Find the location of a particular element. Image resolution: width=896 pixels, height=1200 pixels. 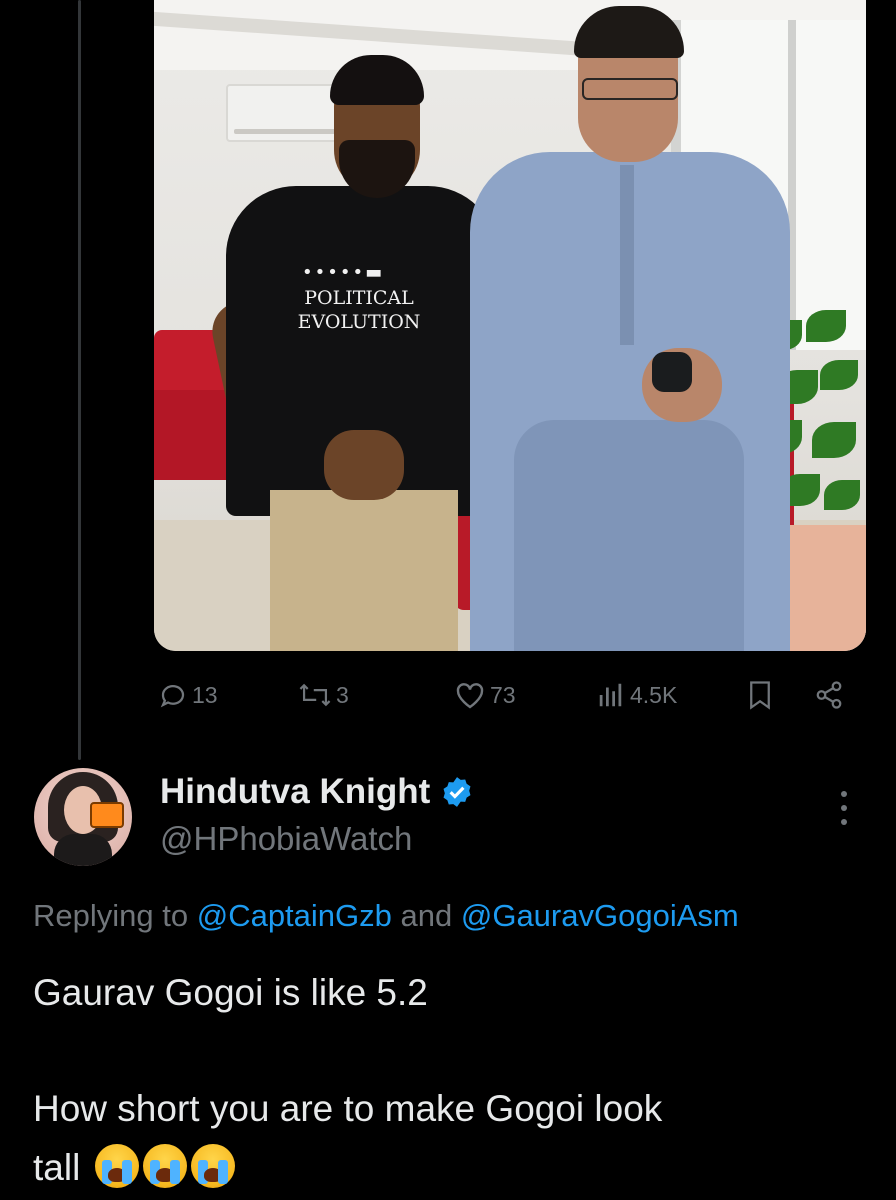

photo-person2-phone is located at coordinates (672, 372).